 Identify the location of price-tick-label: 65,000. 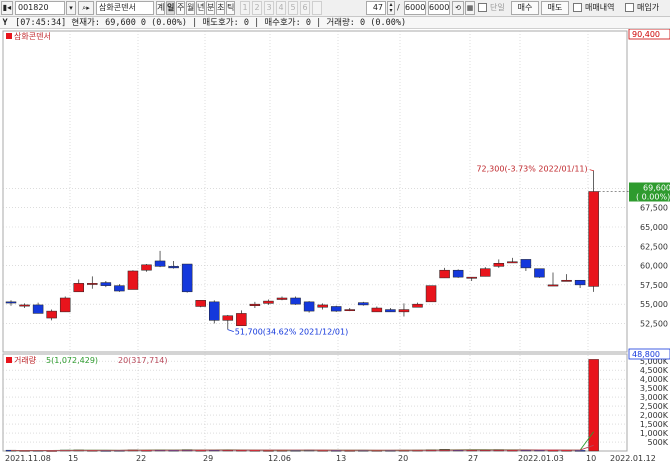
(654, 227).